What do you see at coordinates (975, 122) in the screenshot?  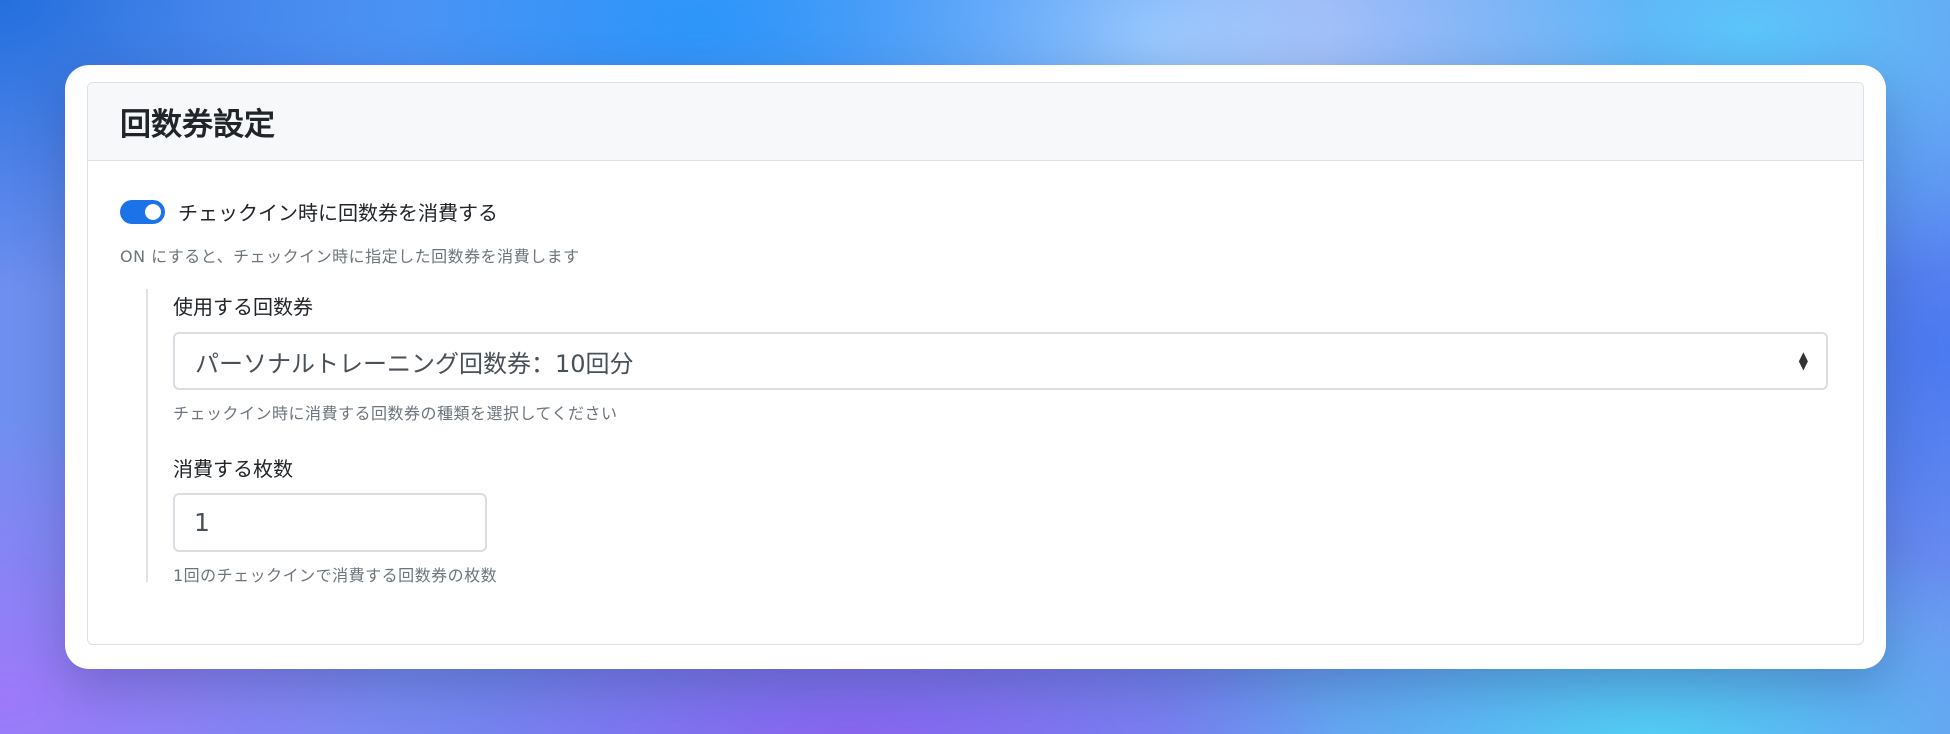 I see `card-header: 回数券設定` at bounding box center [975, 122].